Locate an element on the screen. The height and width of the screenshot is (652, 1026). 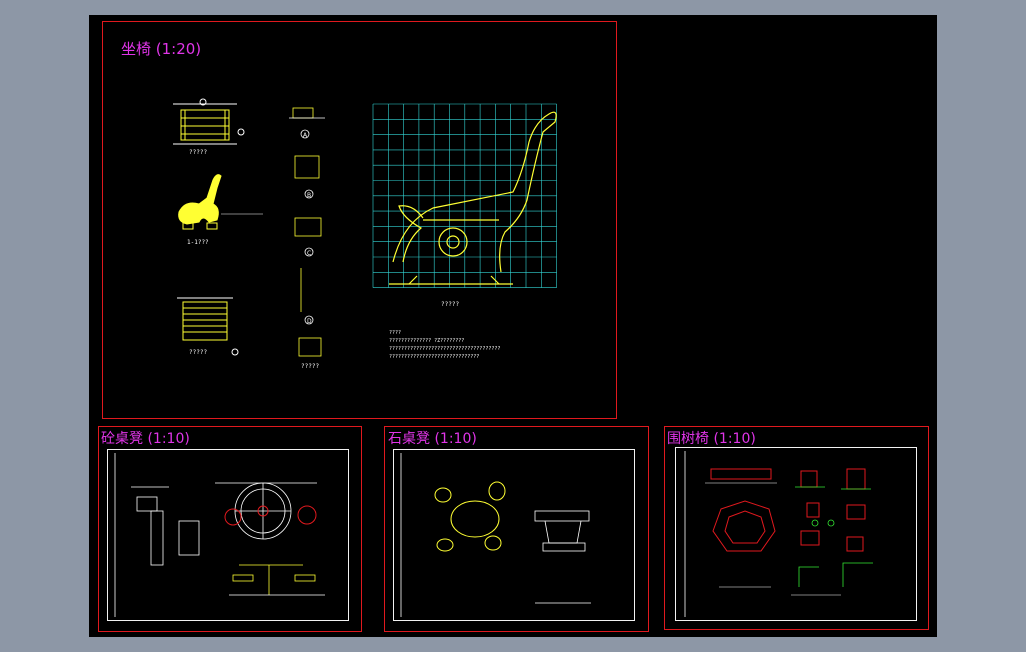
detail-c-label: C is located at coordinates (309, 253).